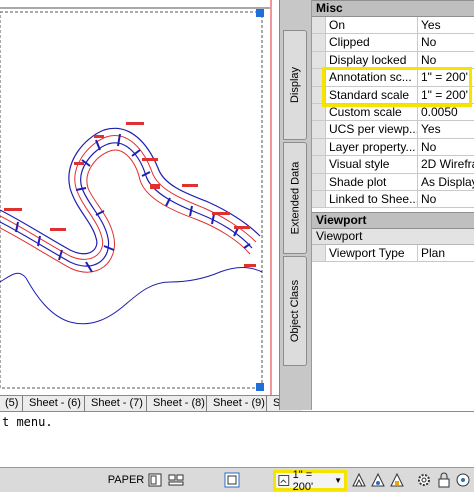 The height and width of the screenshot is (492, 474). Describe the element at coordinates (179, 403) in the screenshot. I see `sheet-tab: Sheet - (8)` at that location.